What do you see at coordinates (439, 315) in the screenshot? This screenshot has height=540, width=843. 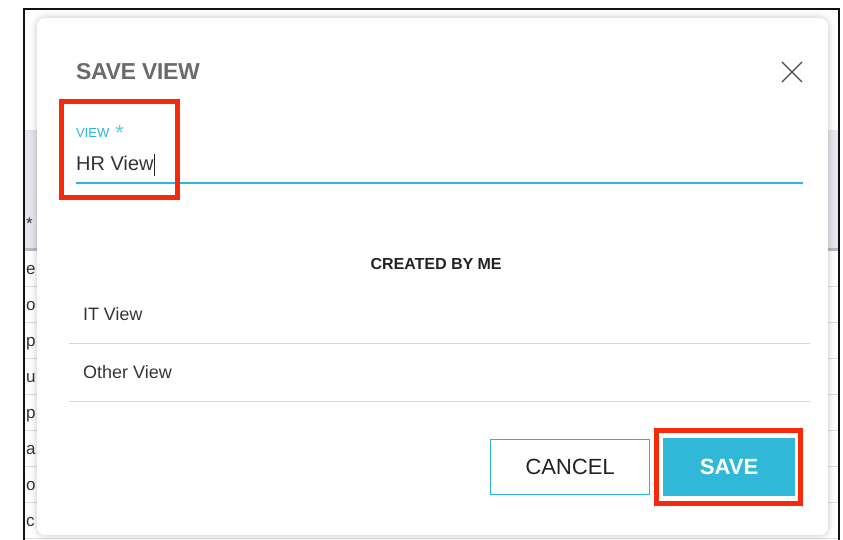 I see `view-list-item: IT View` at bounding box center [439, 315].